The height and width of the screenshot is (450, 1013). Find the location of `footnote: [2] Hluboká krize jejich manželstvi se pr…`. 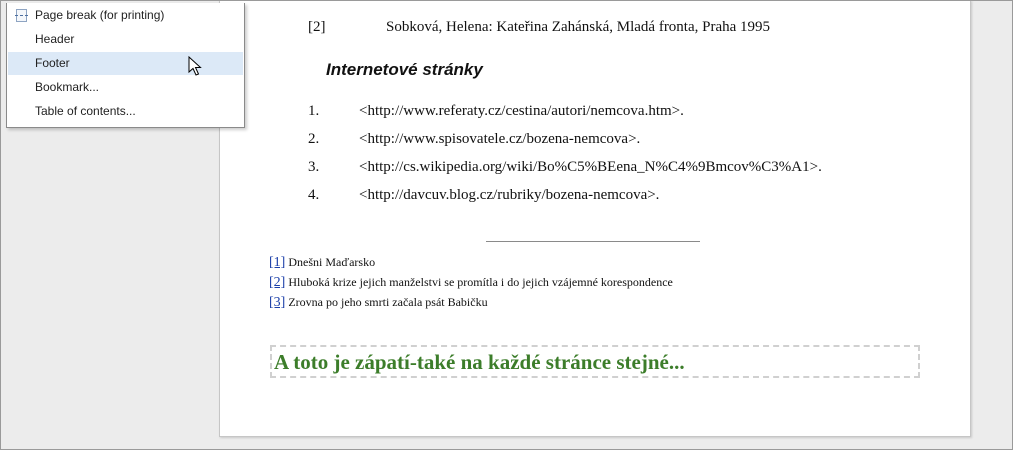

footnote: [2] Hluboká krize jejich manželstvi se pr… is located at coordinates (471, 283).